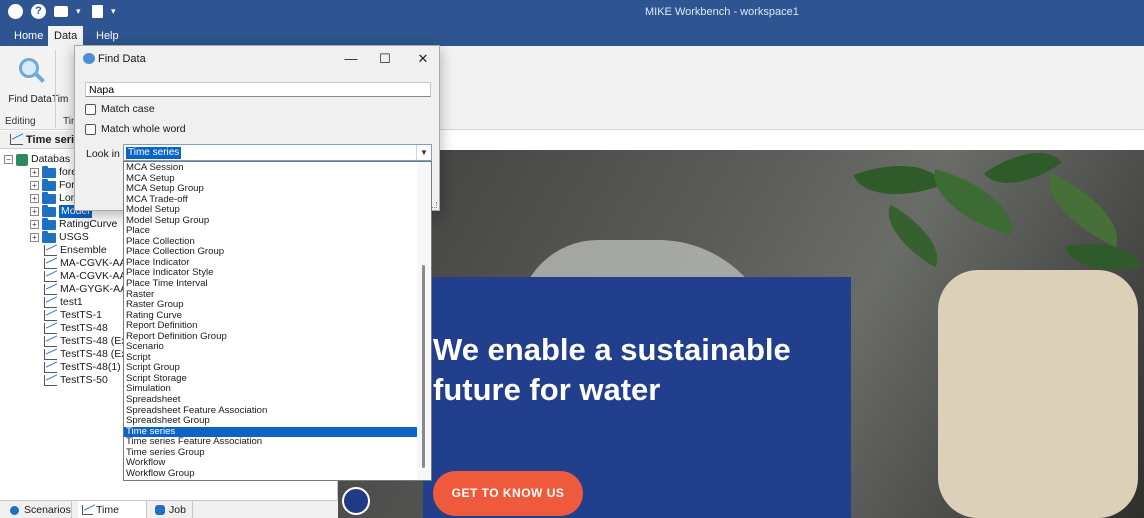 The image size is (1144, 518). I want to click on tree-item-folder: + Fore, so click(55, 185).